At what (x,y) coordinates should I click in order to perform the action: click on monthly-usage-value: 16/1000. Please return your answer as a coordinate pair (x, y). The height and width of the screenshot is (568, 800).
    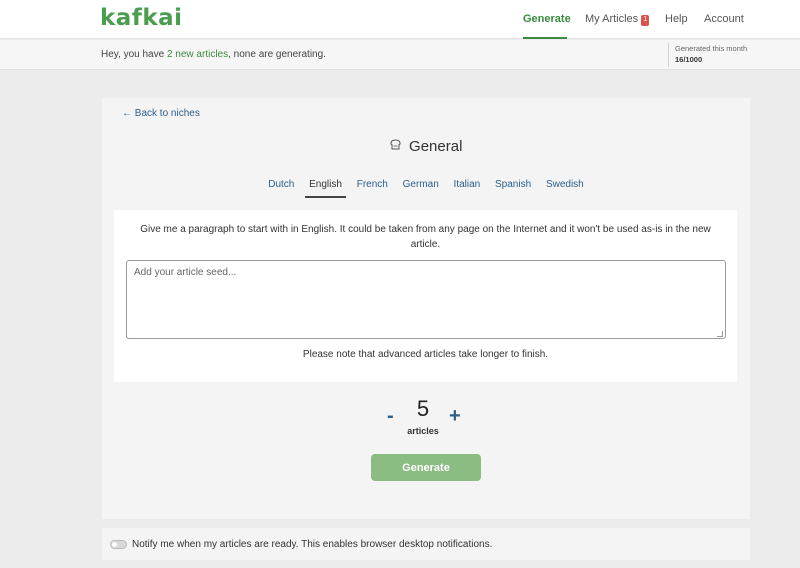
    Looking at the image, I should click on (689, 59).